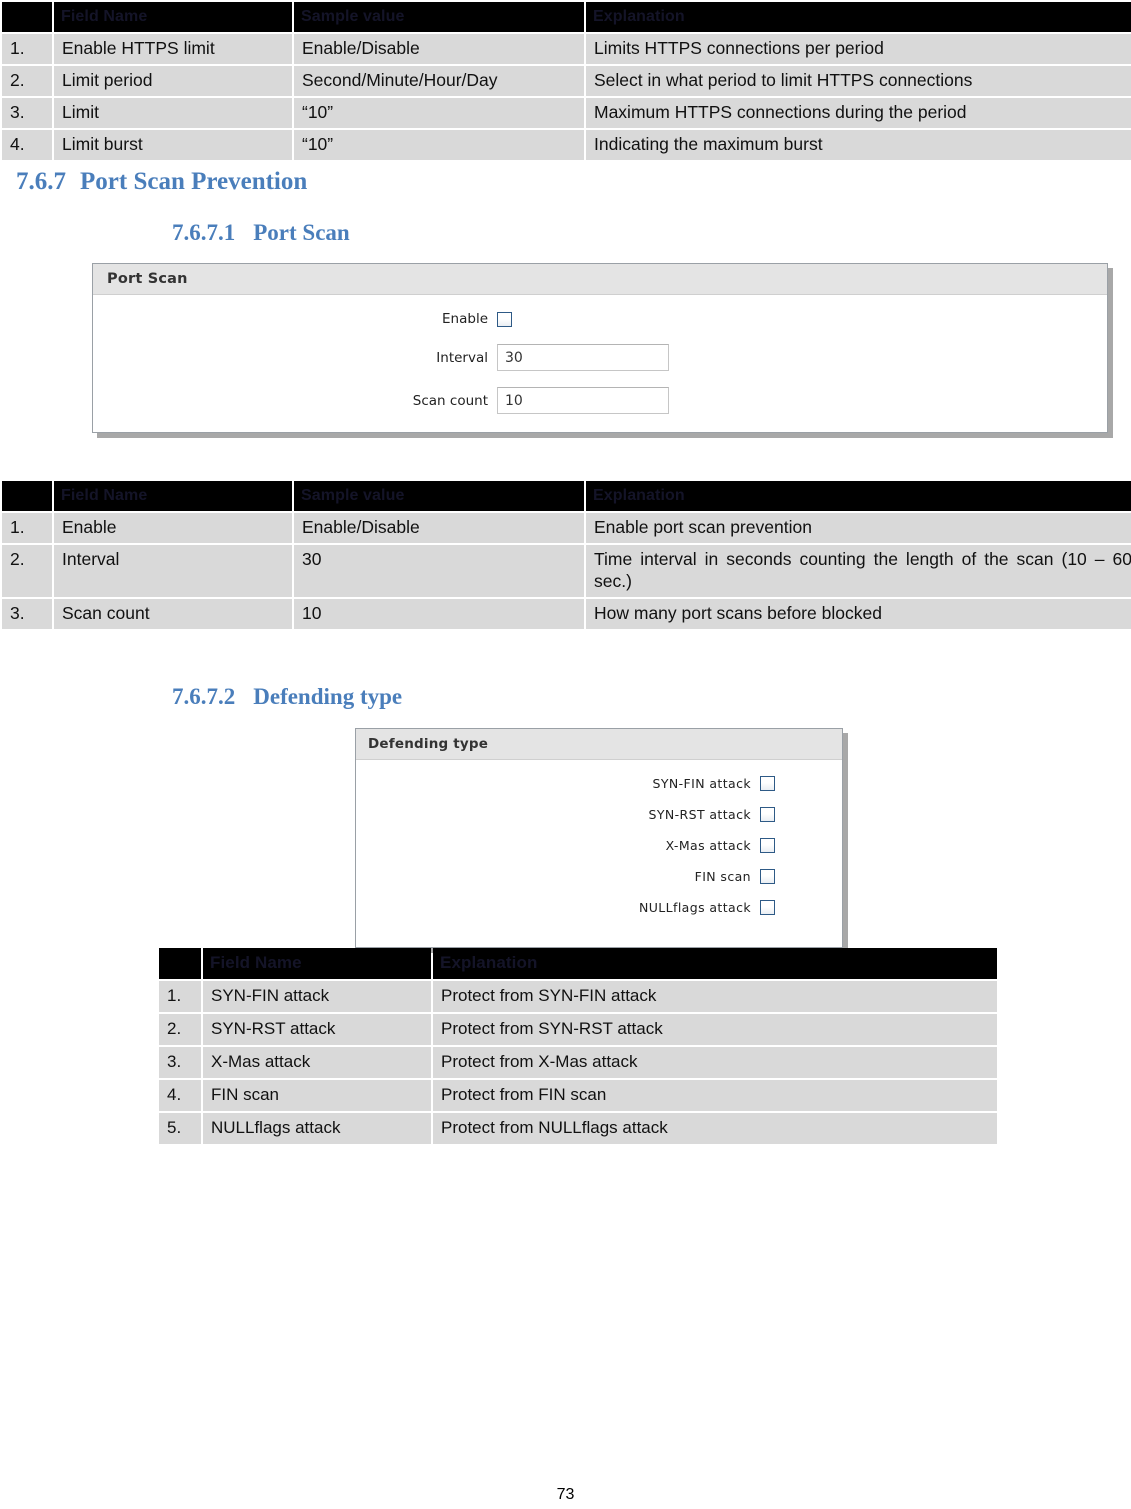 The height and width of the screenshot is (1509, 1131). Describe the element at coordinates (858, 145) in the screenshot. I see `row-explanation: Indicating the maximum burst` at that location.